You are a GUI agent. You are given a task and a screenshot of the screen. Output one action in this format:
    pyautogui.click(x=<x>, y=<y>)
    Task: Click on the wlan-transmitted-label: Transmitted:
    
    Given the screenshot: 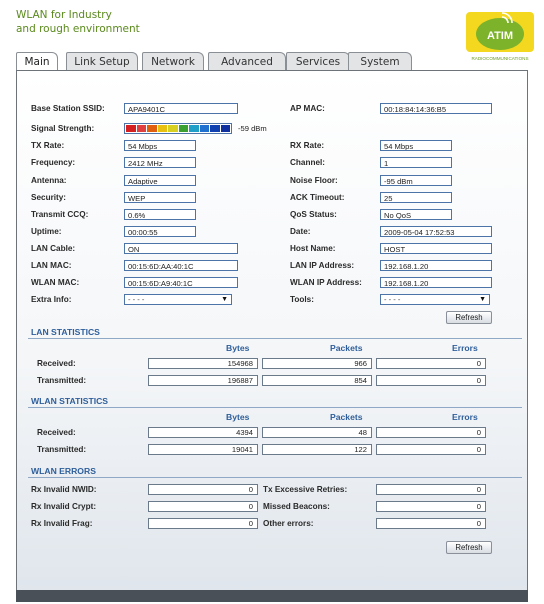 What is the action you would take?
    pyautogui.click(x=62, y=449)
    